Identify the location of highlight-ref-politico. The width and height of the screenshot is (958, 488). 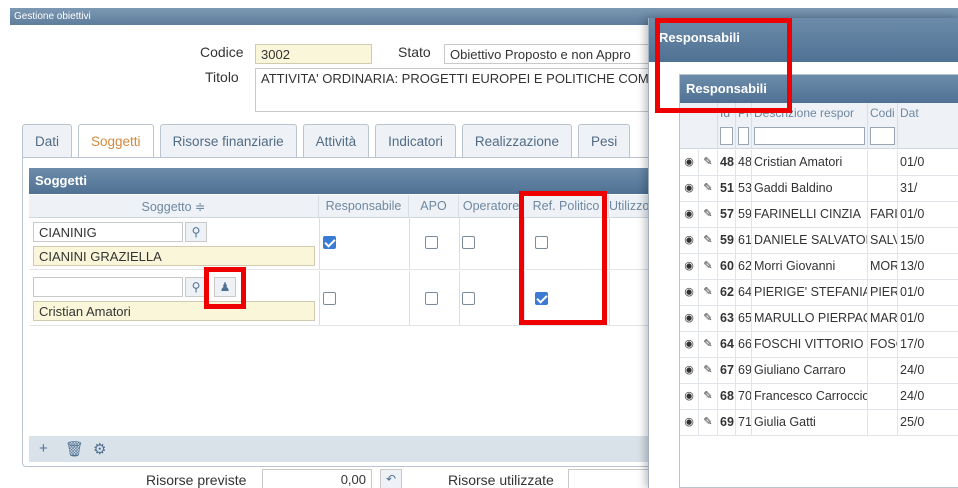
(563, 258).